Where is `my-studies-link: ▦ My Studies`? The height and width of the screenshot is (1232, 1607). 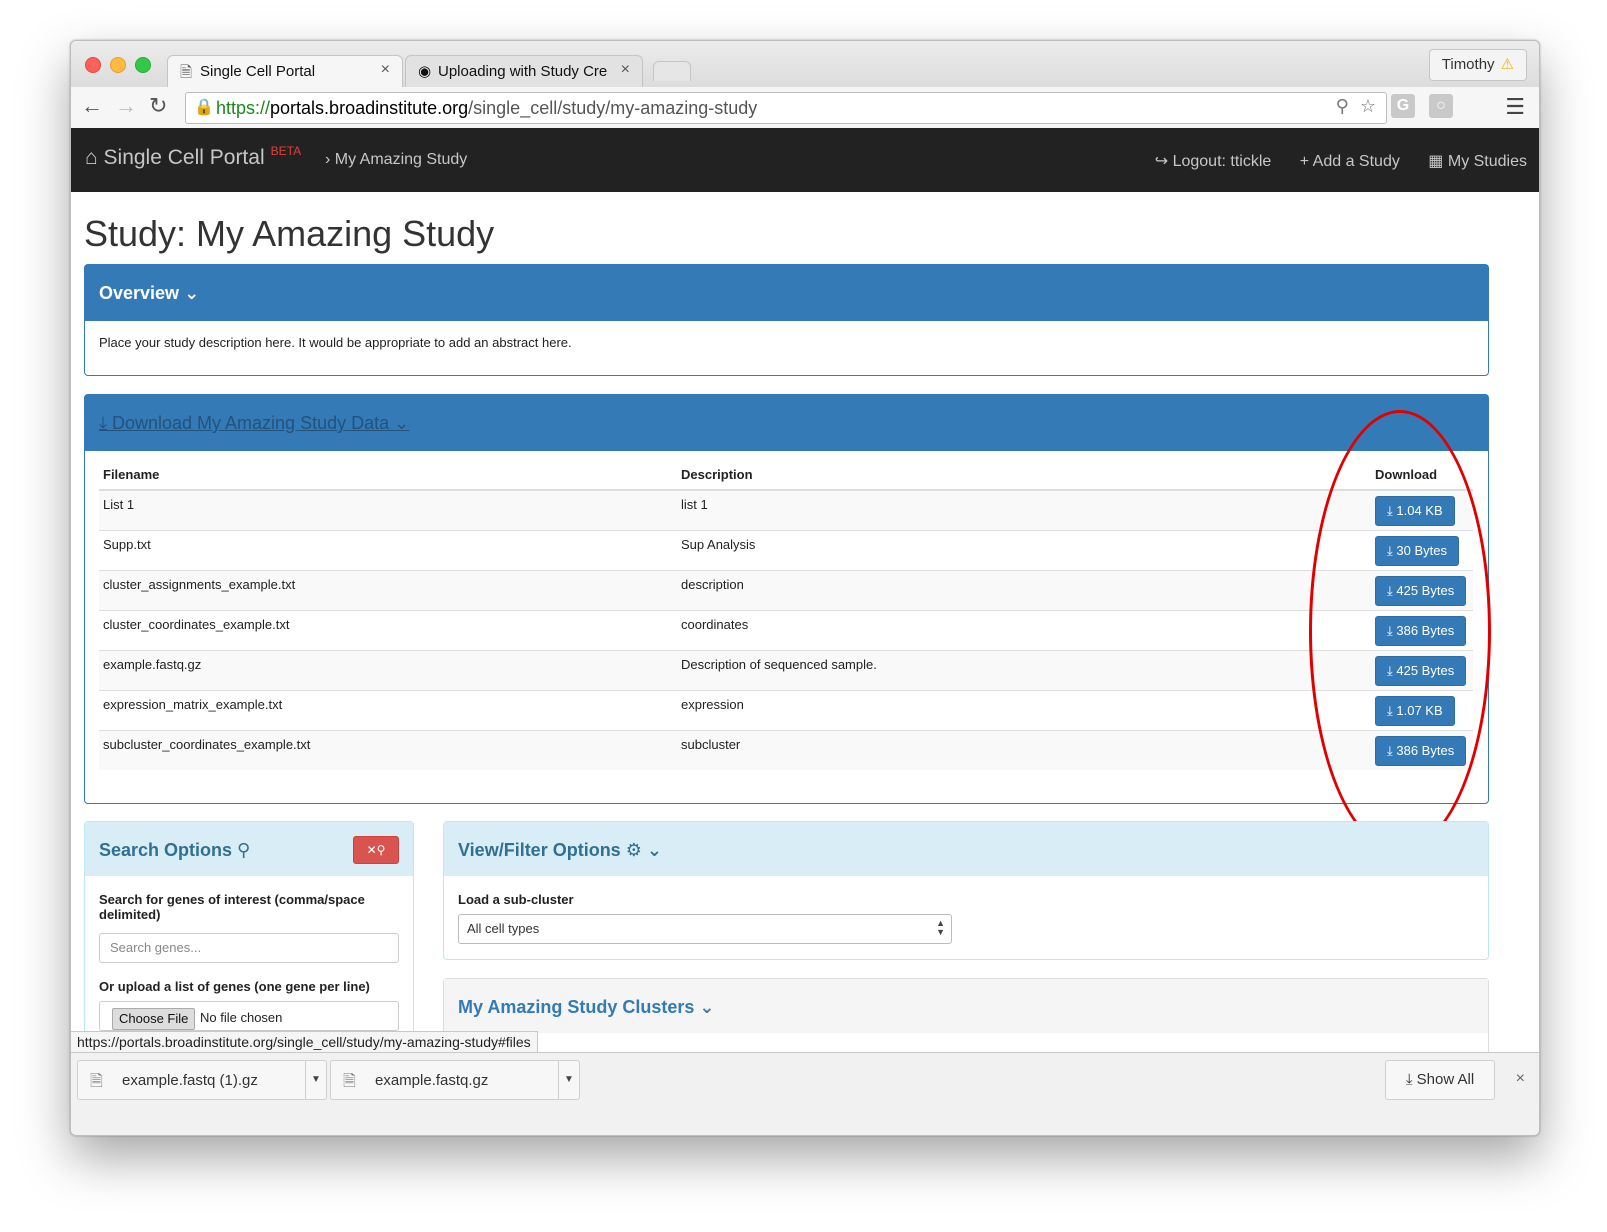
my-studies-link: ▦ My Studies is located at coordinates (1477, 161).